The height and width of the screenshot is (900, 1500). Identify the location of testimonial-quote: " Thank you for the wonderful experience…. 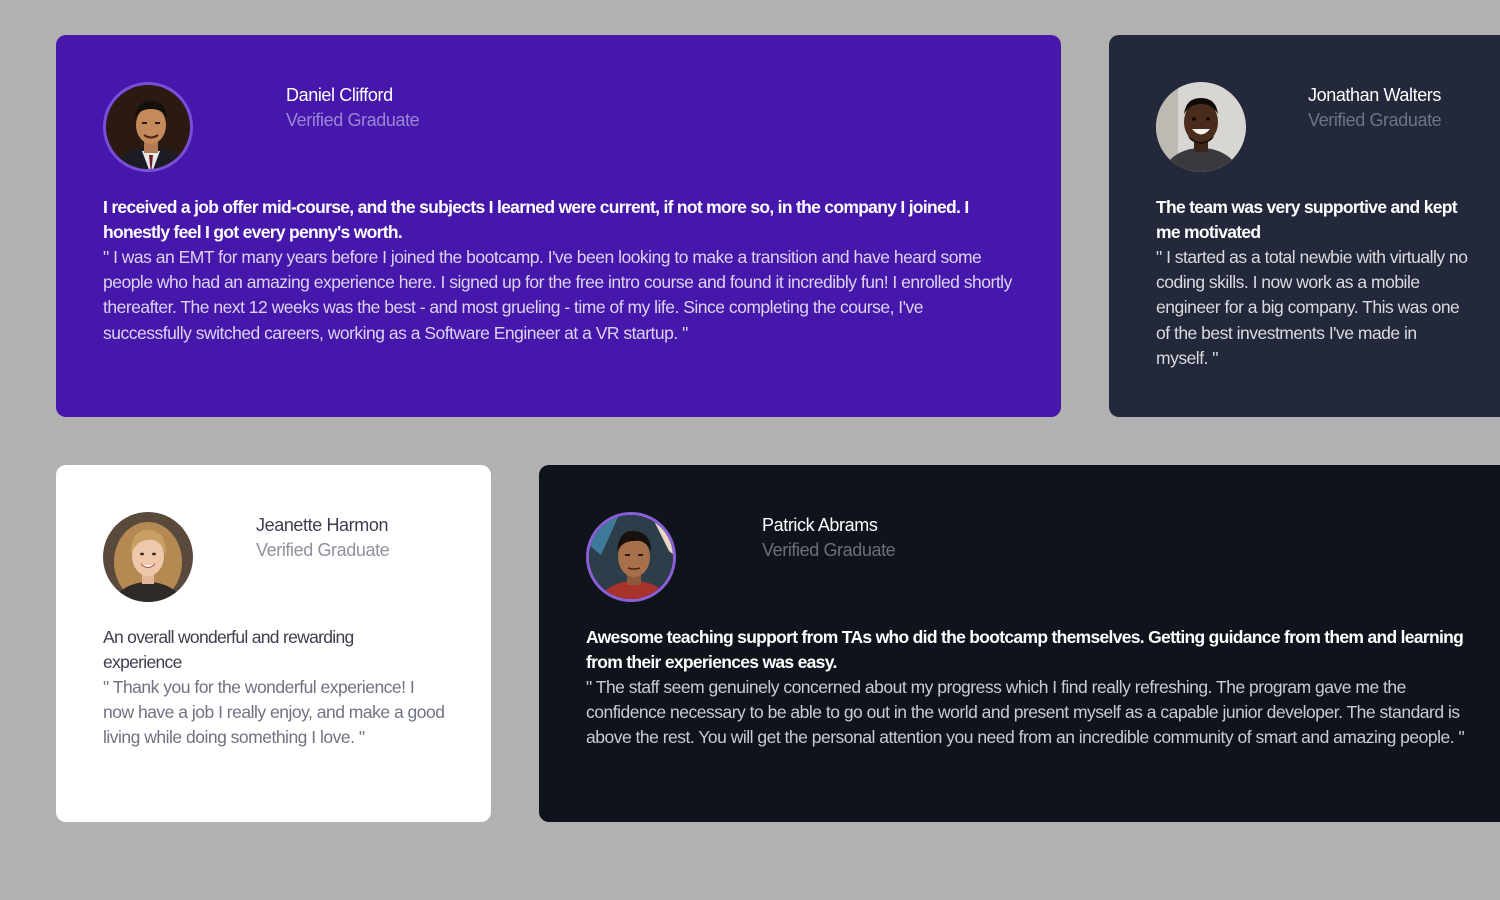
(274, 712).